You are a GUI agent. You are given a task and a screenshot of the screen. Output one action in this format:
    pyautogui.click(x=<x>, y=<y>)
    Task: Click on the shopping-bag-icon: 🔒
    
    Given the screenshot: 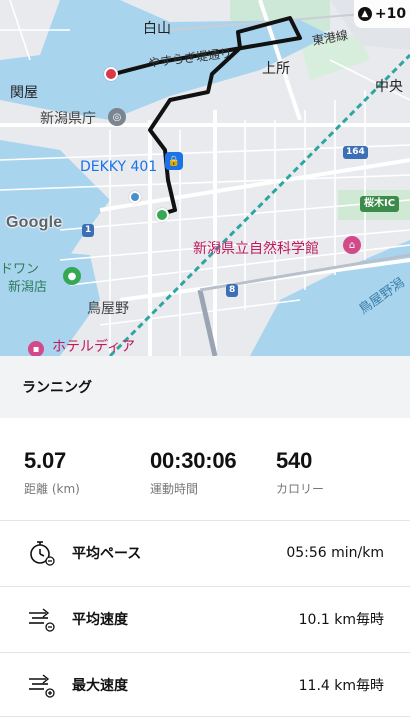 What is the action you would take?
    pyautogui.click(x=174, y=161)
    